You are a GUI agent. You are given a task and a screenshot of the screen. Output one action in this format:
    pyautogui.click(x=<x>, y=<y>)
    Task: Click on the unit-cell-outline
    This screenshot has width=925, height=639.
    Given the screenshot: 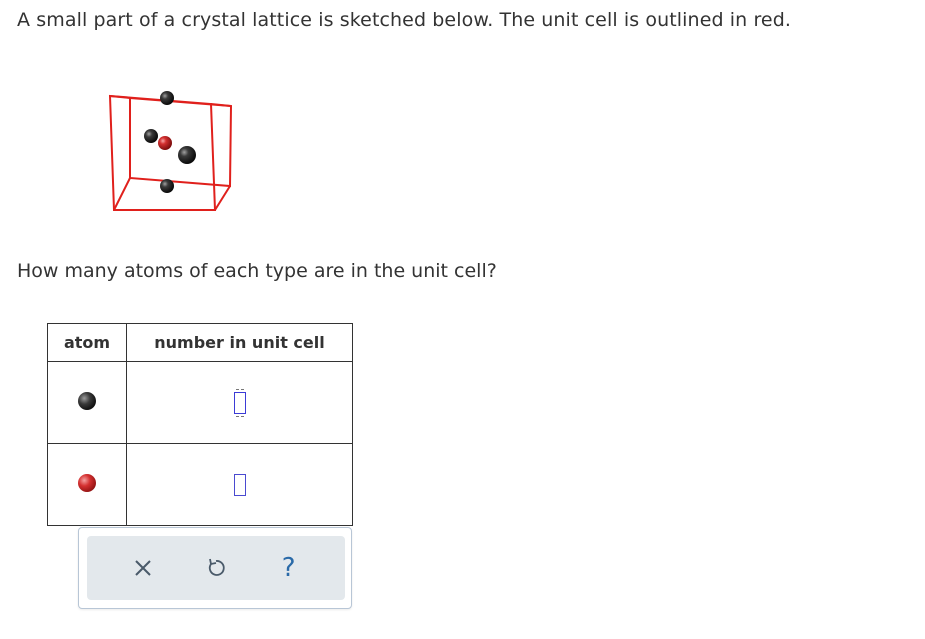 What is the action you would take?
    pyautogui.click(x=170, y=152)
    